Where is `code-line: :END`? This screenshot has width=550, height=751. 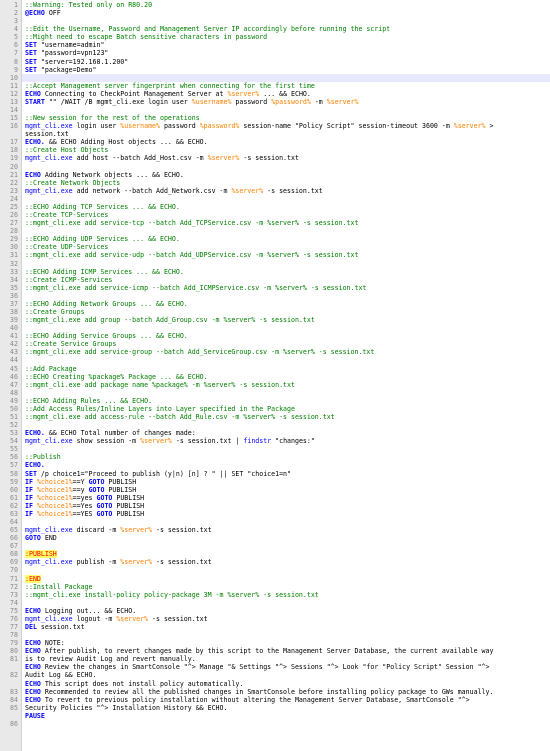 code-line: :END is located at coordinates (286, 578).